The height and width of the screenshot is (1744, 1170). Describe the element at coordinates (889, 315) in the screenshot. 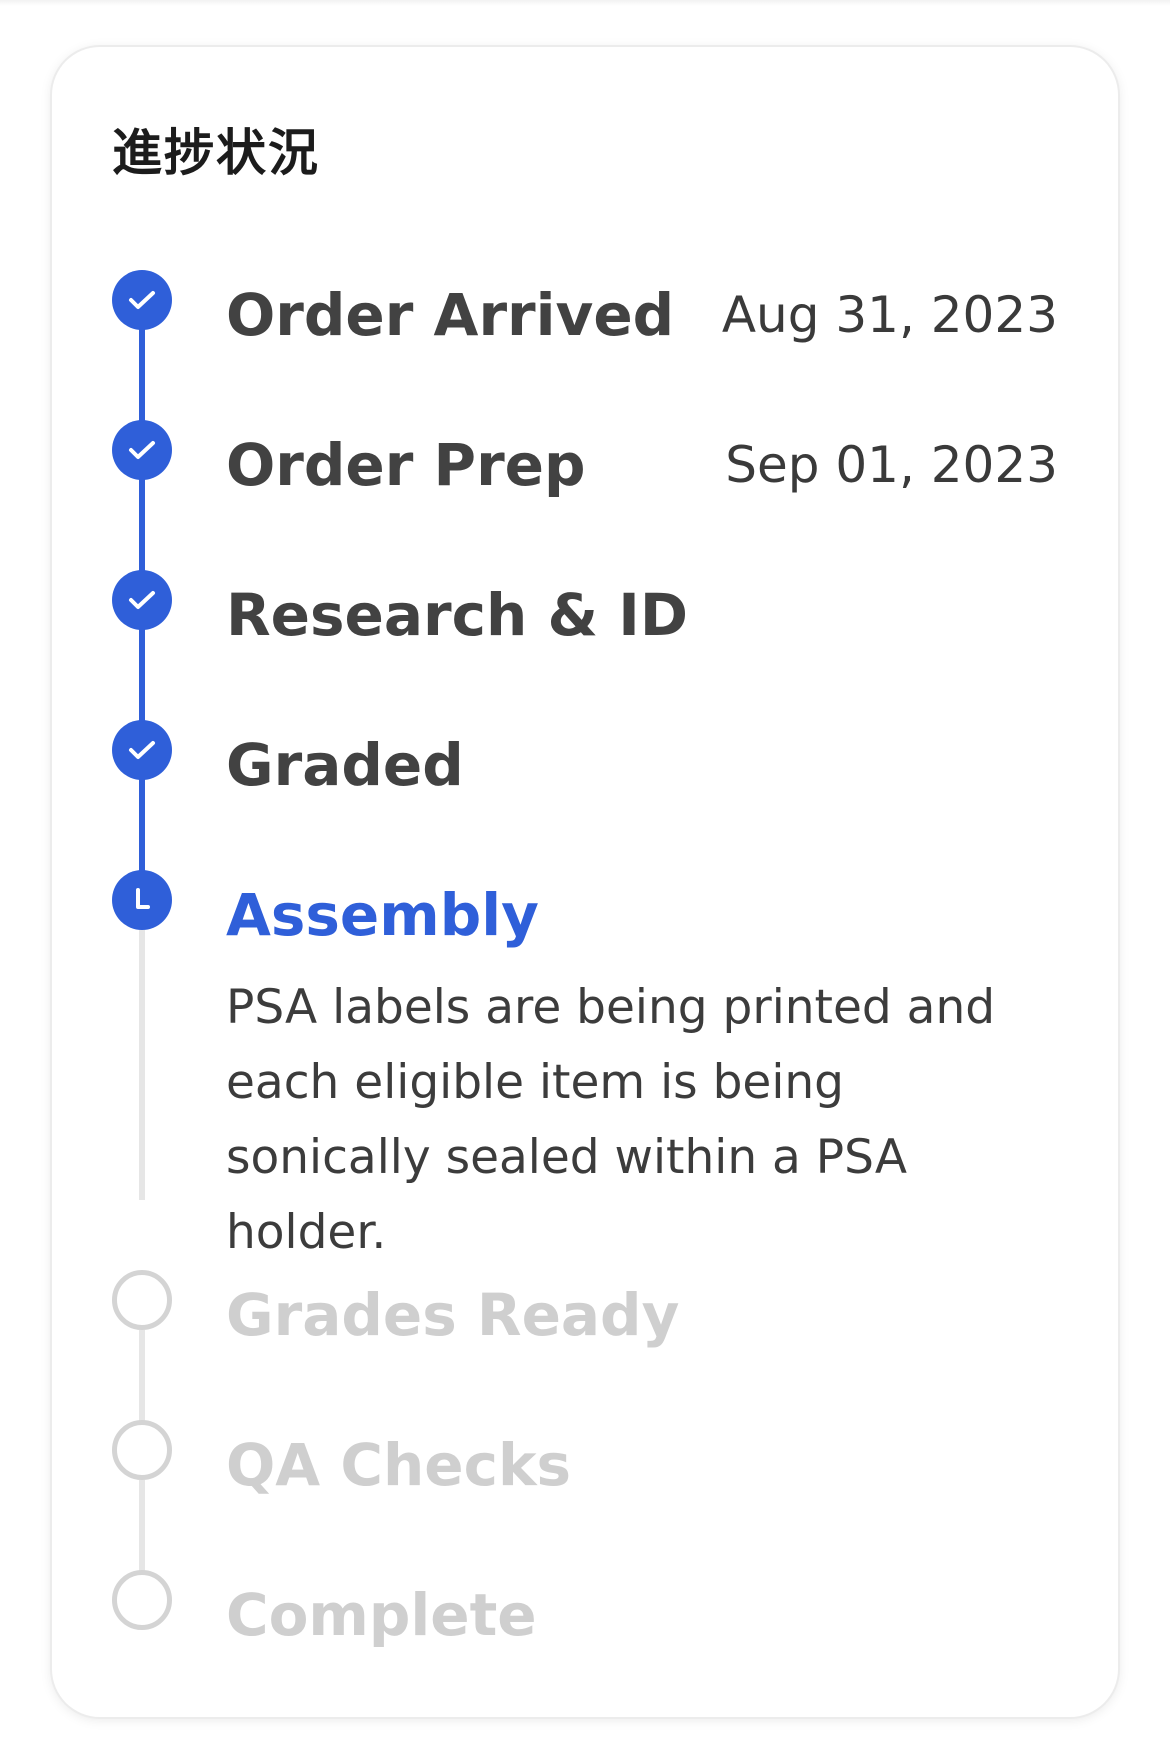

I see `step-date-order-arrived: Aug 31, 2023` at that location.